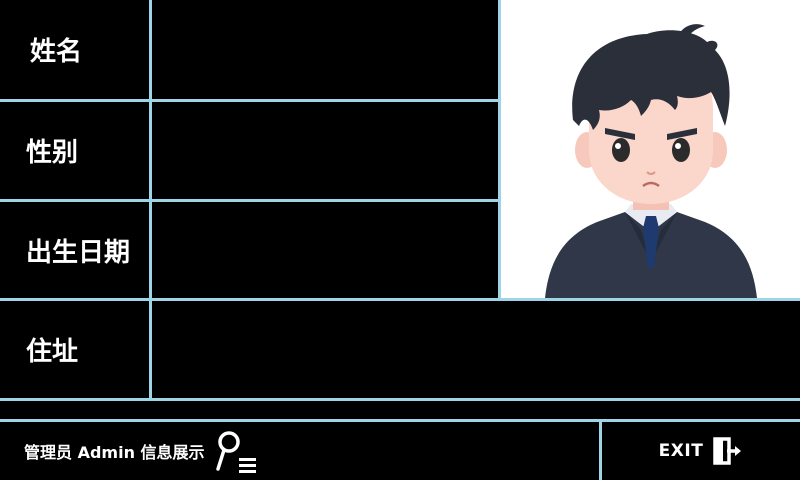  Describe the element at coordinates (681, 451) in the screenshot. I see `exit-label: EXIT` at that location.